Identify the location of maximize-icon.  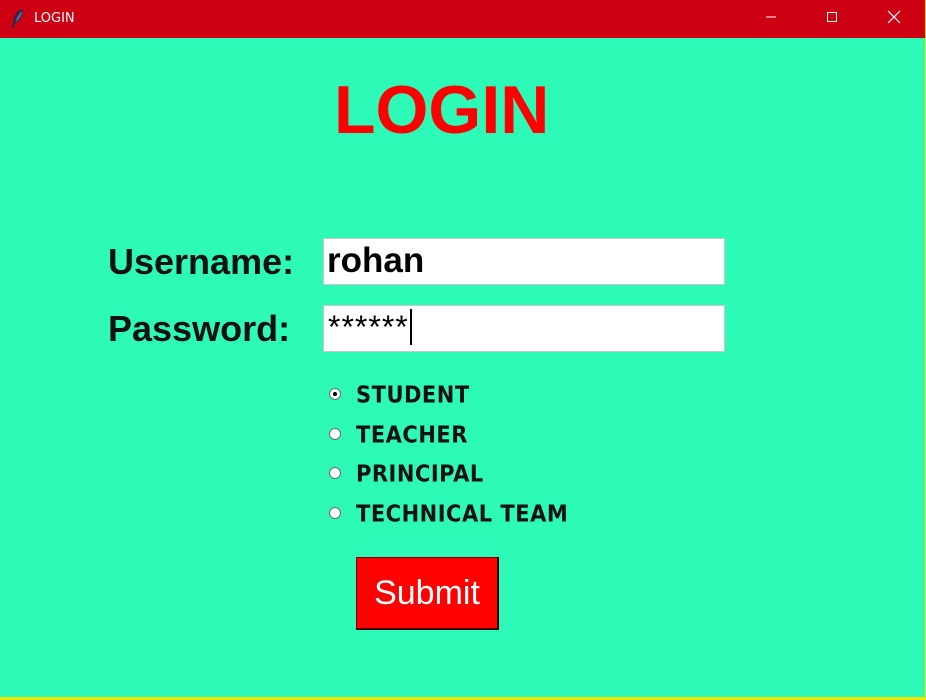
(832, 19).